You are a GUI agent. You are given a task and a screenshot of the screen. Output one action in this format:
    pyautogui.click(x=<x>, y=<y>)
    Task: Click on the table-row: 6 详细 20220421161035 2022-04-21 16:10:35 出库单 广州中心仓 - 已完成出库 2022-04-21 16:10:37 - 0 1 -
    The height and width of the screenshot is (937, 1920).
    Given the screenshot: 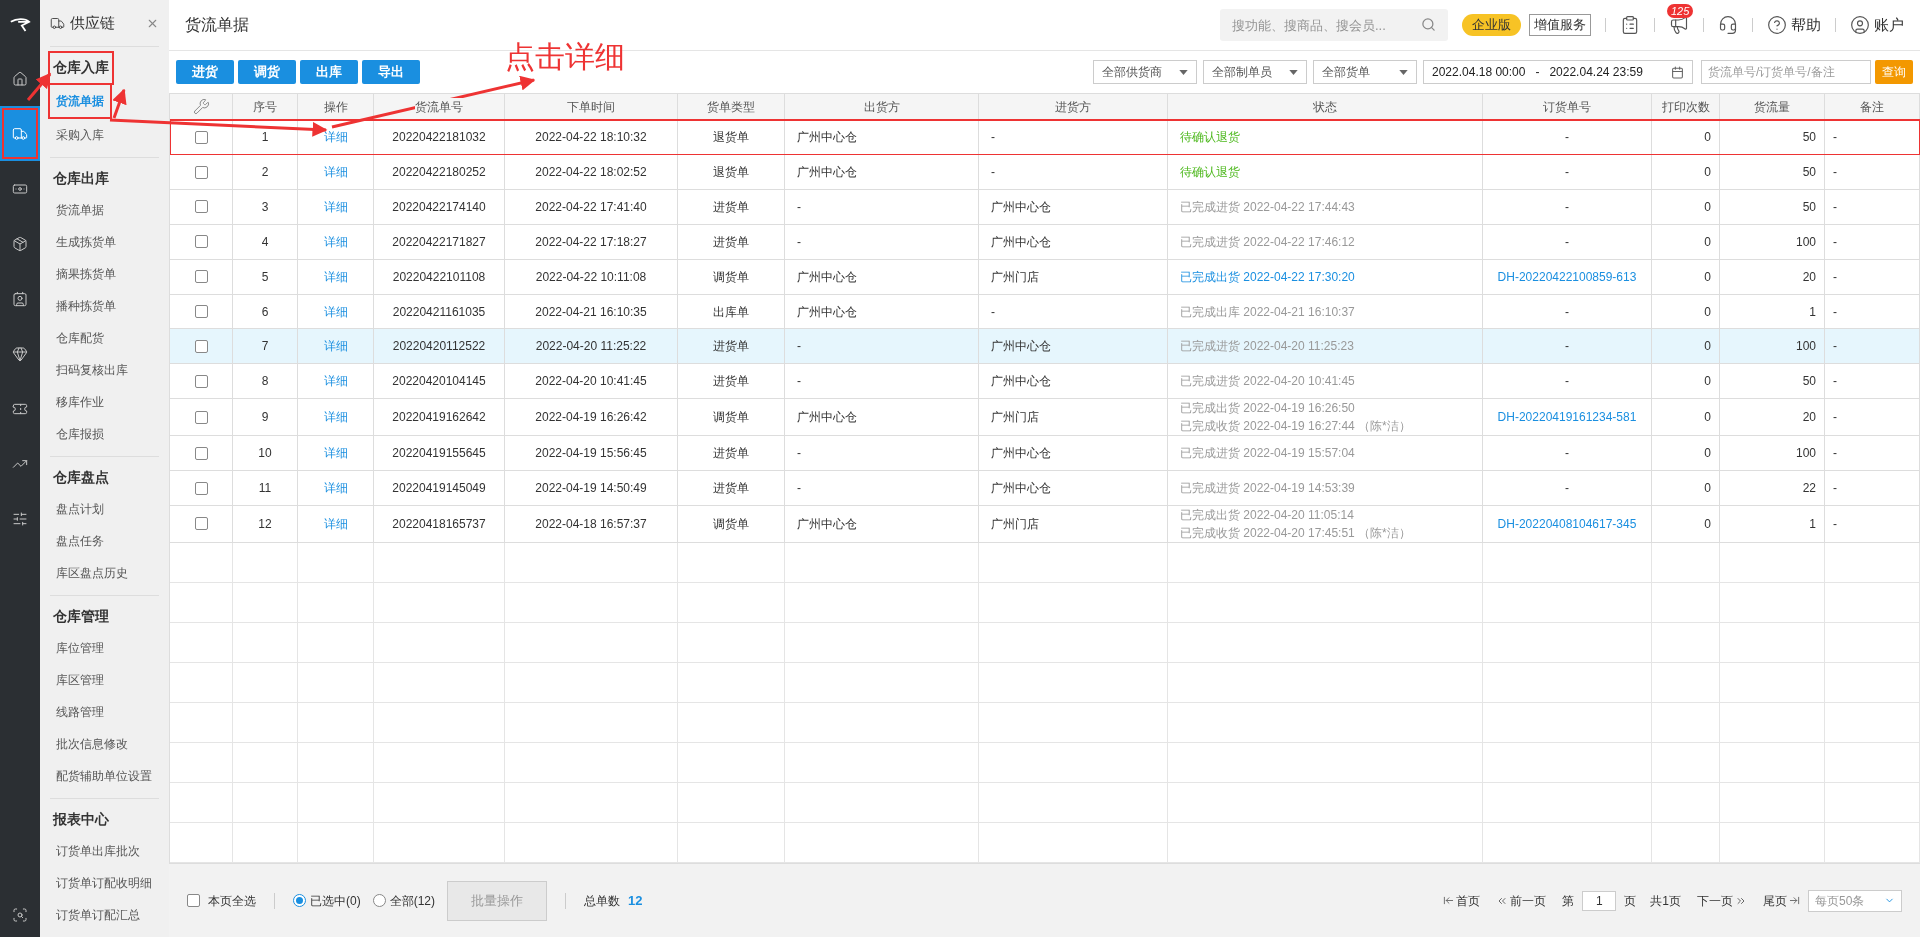 What is the action you would take?
    pyautogui.click(x=1045, y=312)
    